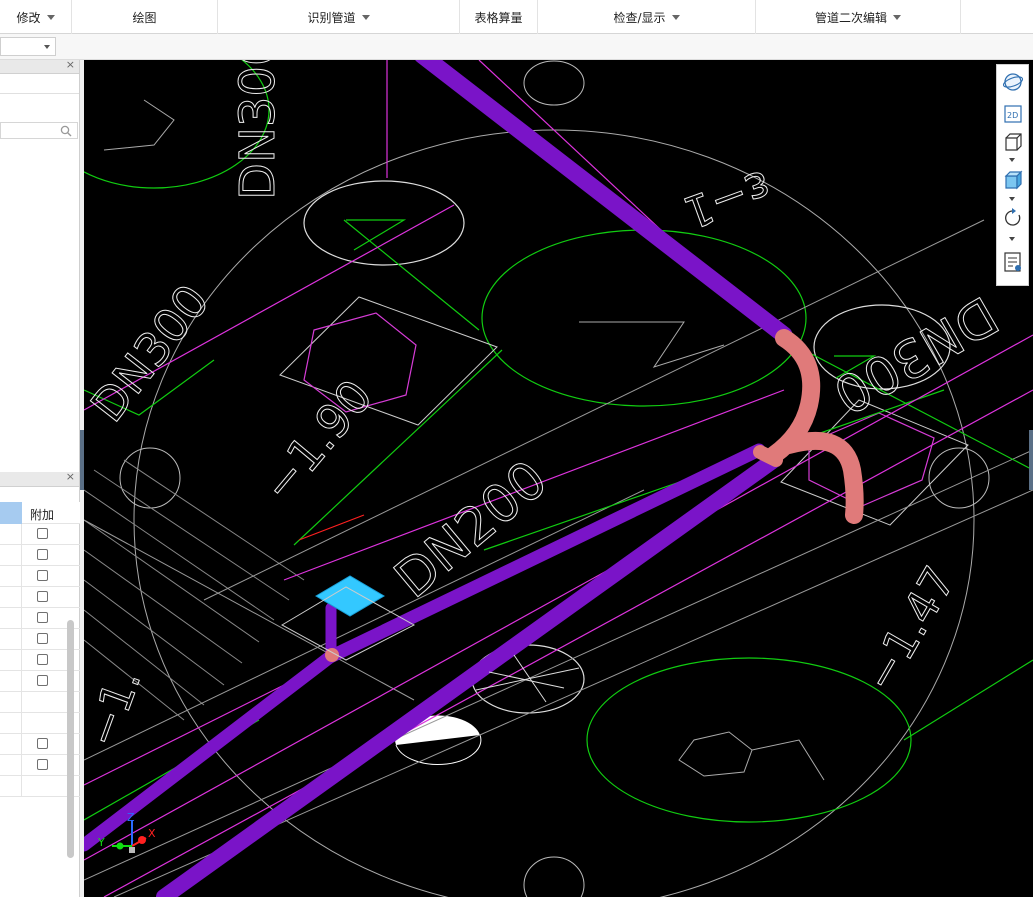 The width and height of the screenshot is (1033, 897). What do you see at coordinates (70, 739) in the screenshot?
I see `property-grid-scrollbar` at bounding box center [70, 739].